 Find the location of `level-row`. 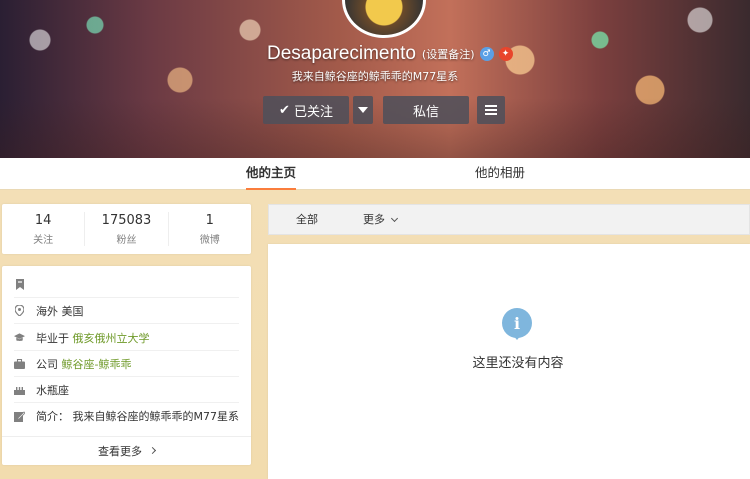

level-row is located at coordinates (126, 285).